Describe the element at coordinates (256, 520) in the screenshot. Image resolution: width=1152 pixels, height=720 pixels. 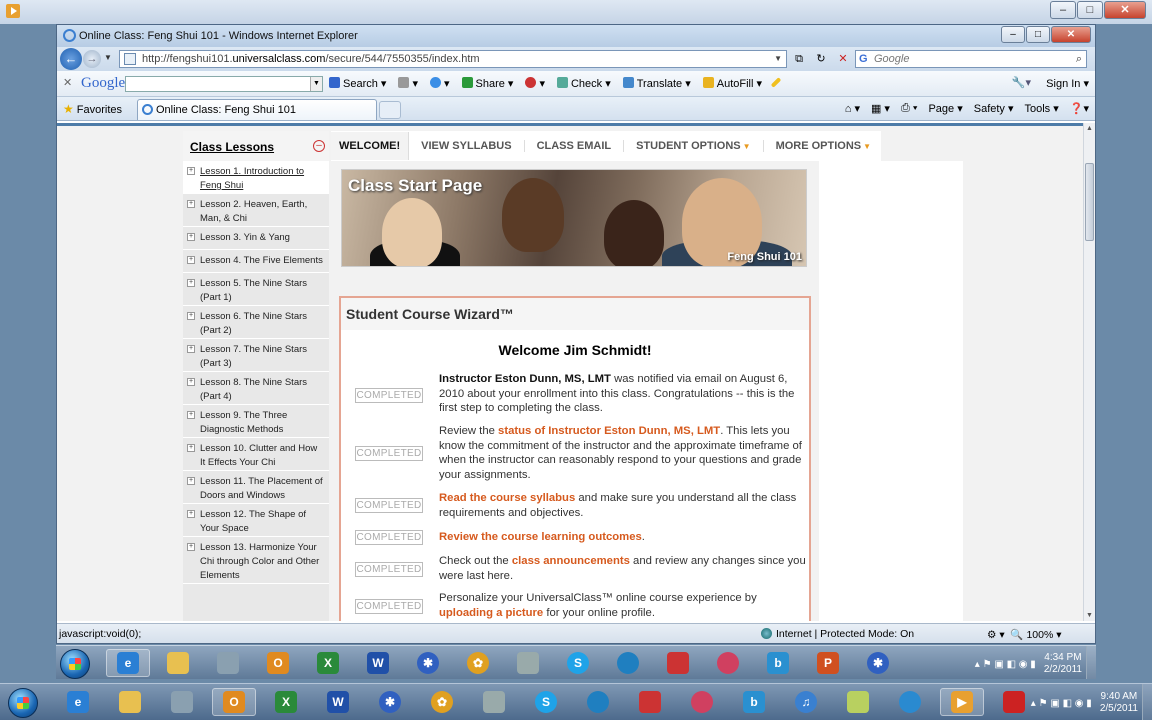
I see `lesson-item: + Lesson 12. The Shape of Your Space` at that location.